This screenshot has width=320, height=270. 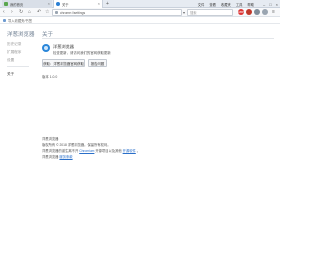 I want to click on sidebar-title: 洋葱浏览器, so click(x=21, y=35).